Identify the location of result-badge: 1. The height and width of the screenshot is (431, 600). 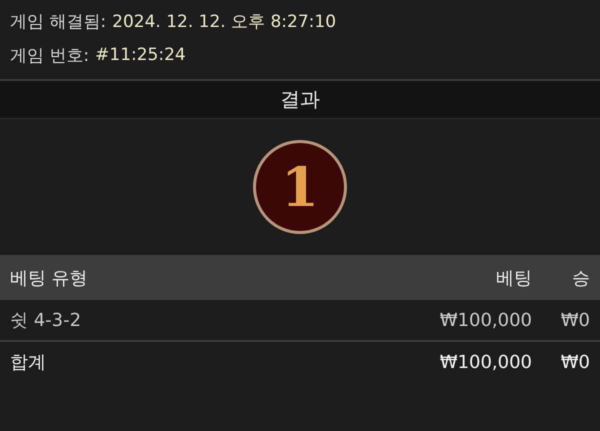
(300, 187).